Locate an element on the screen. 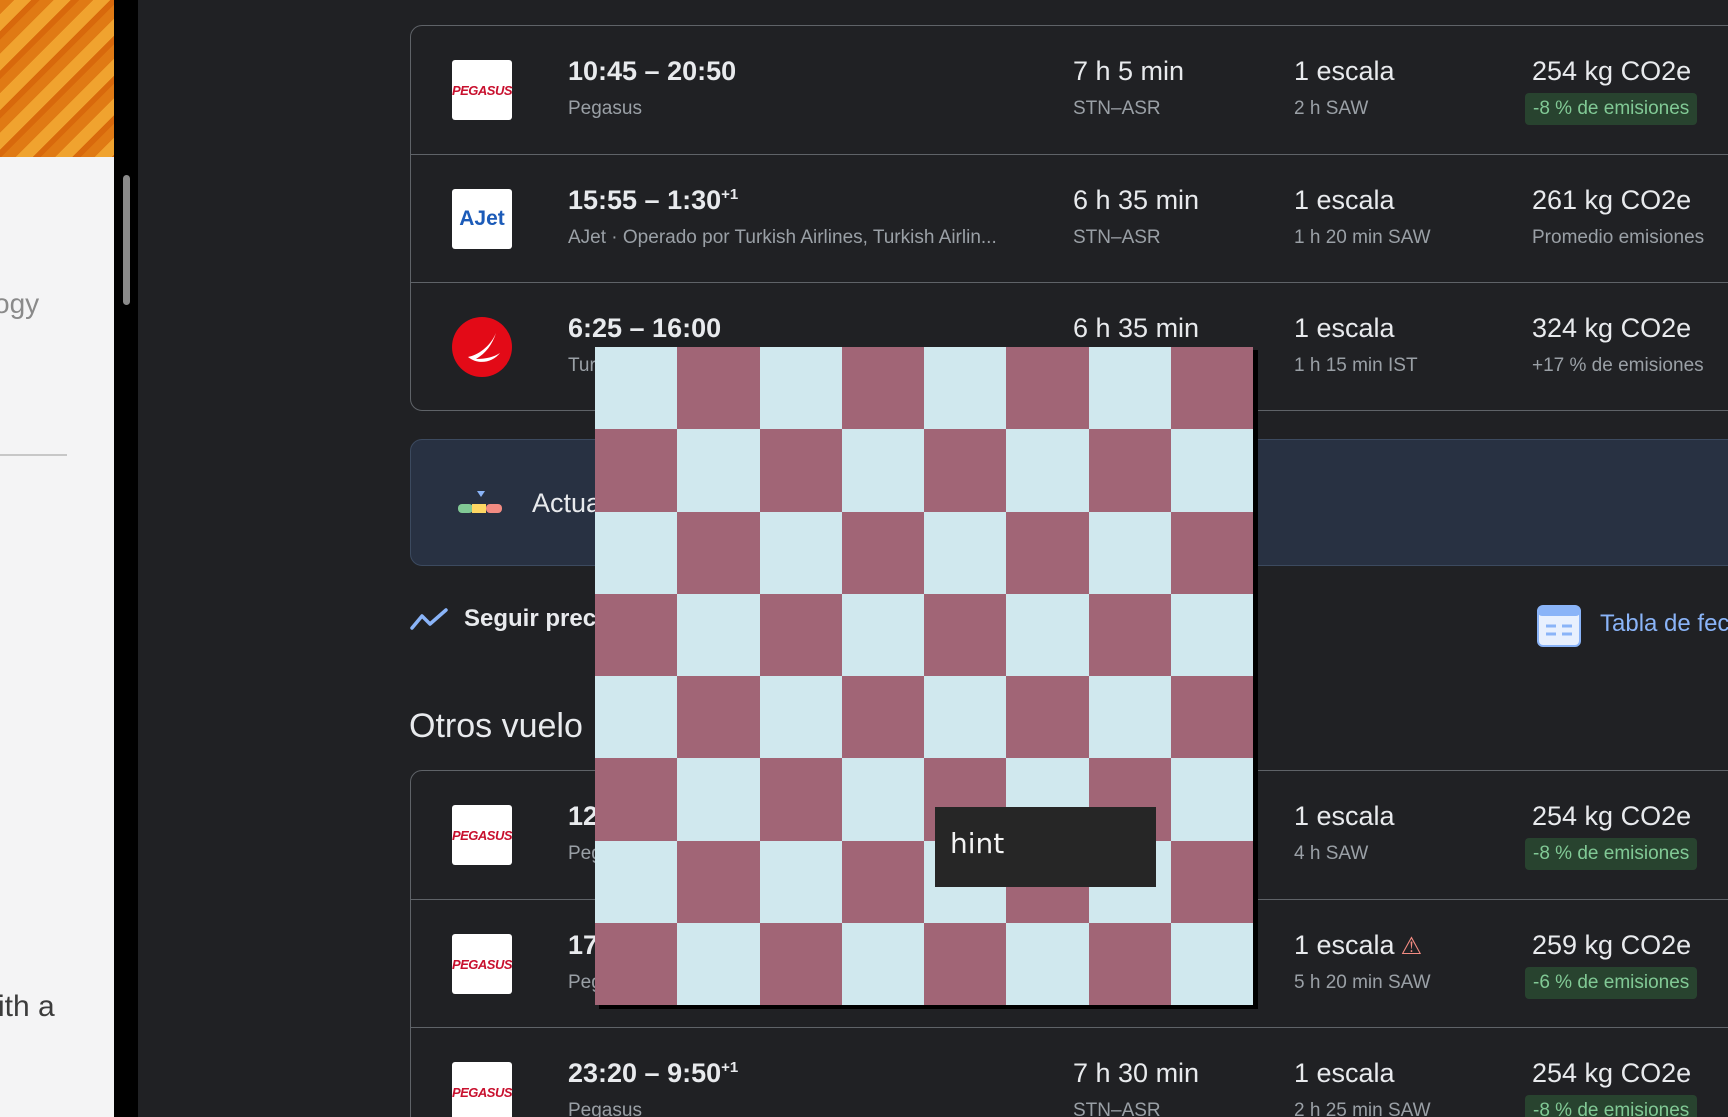 This screenshot has width=1728, height=1117. emissions-label: Promedio emisiones is located at coordinates (1618, 237).